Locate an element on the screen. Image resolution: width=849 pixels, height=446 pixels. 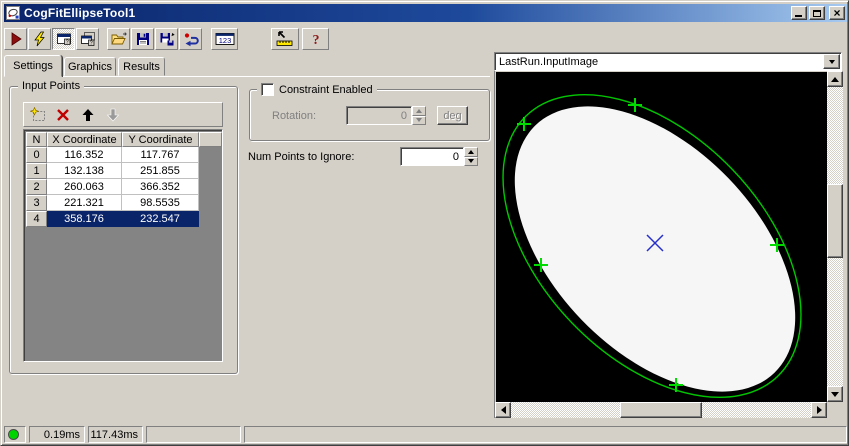
y-coordinate-cell: 117.767 is located at coordinates (160, 155).